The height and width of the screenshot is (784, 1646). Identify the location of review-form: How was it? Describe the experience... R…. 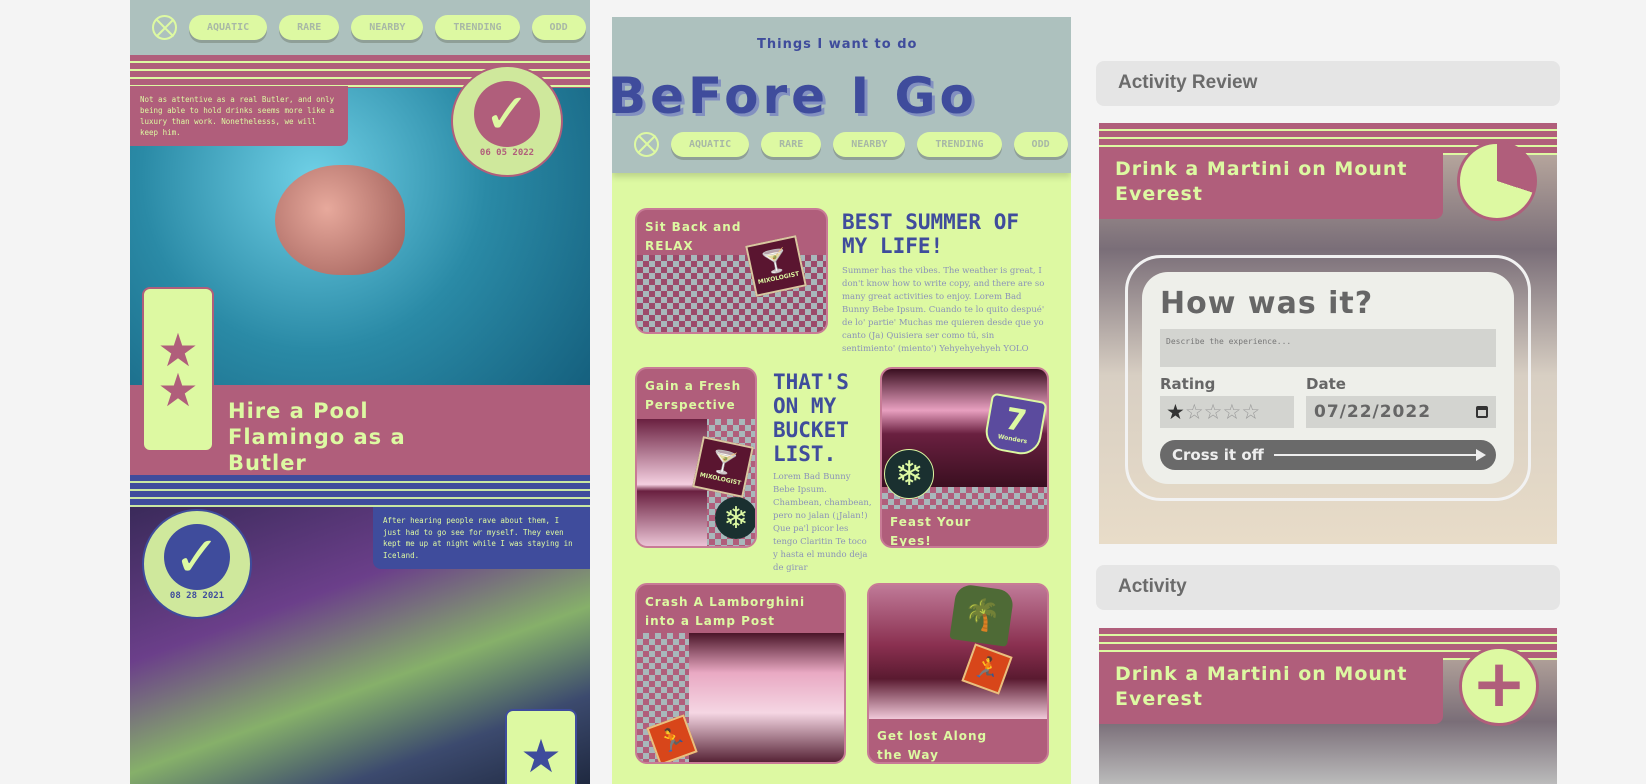
(1328, 378).